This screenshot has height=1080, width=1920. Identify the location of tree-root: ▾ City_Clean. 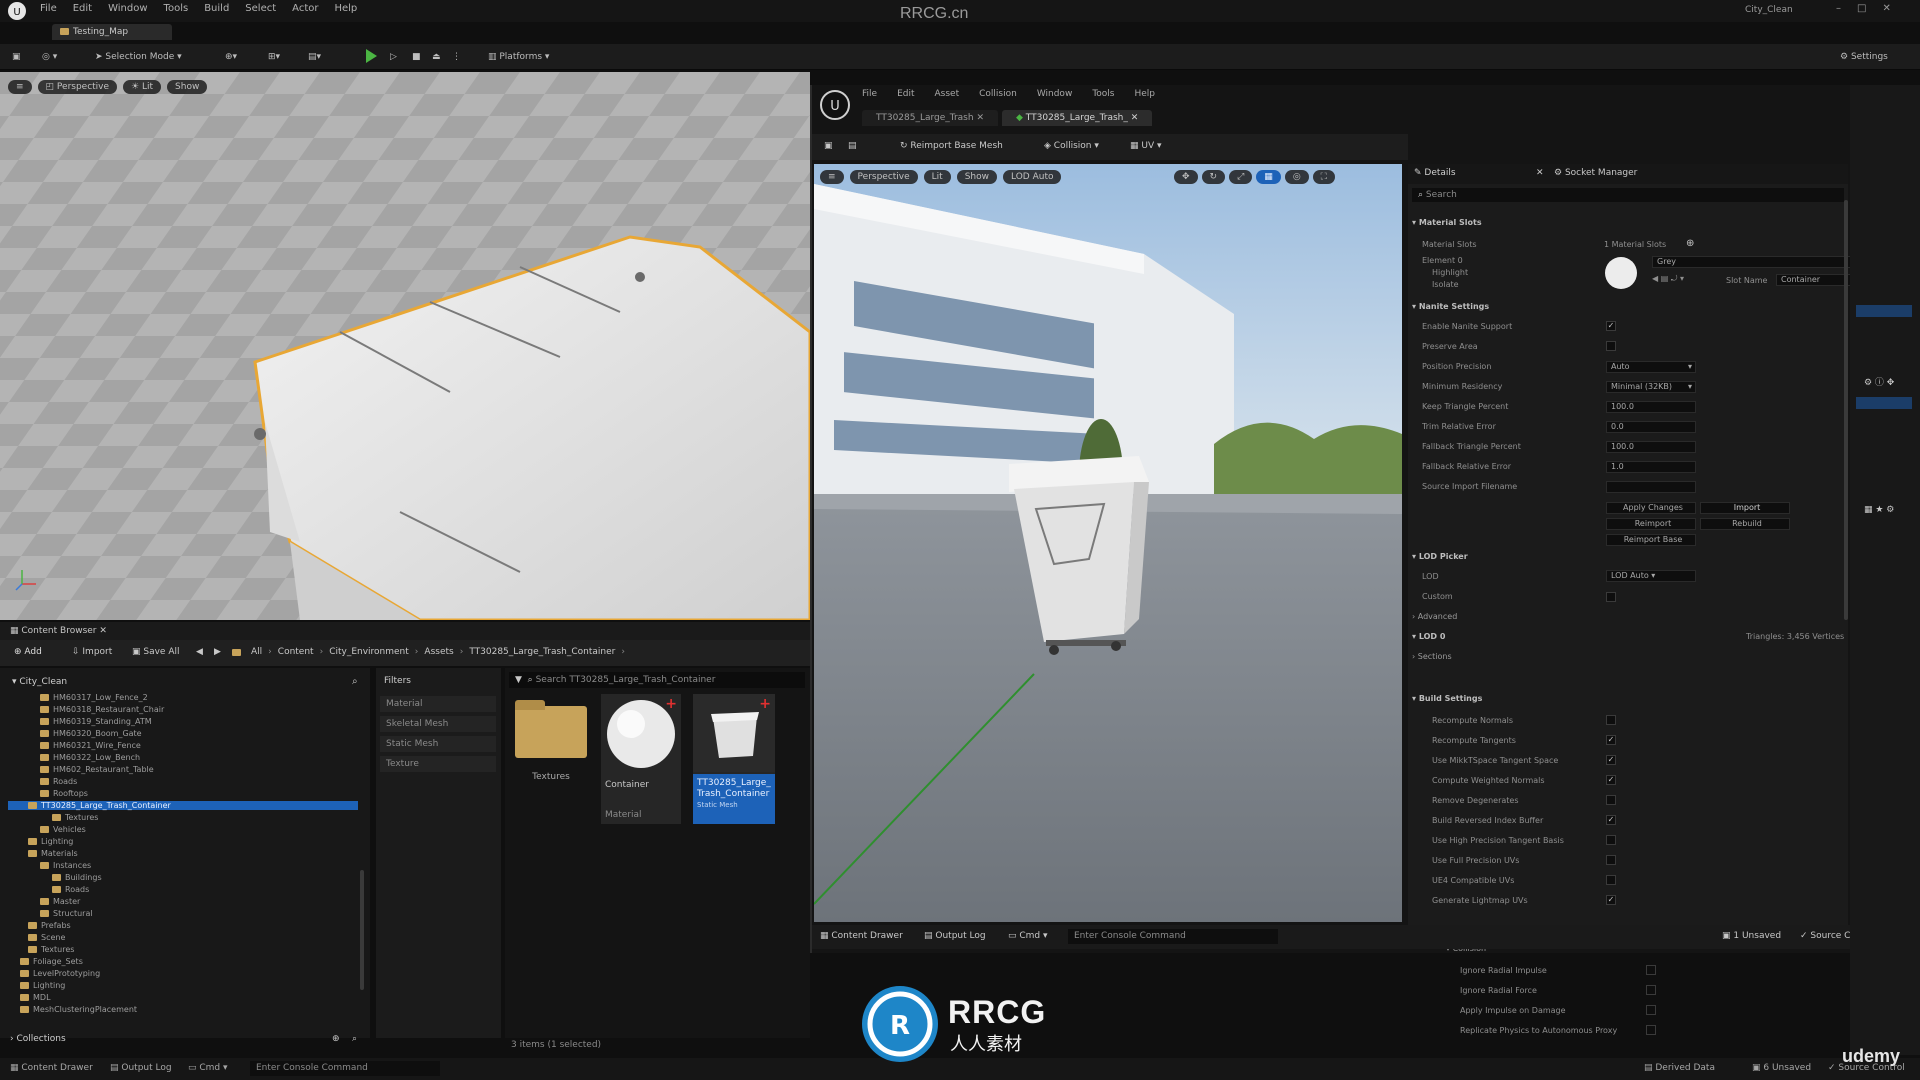
(39, 682).